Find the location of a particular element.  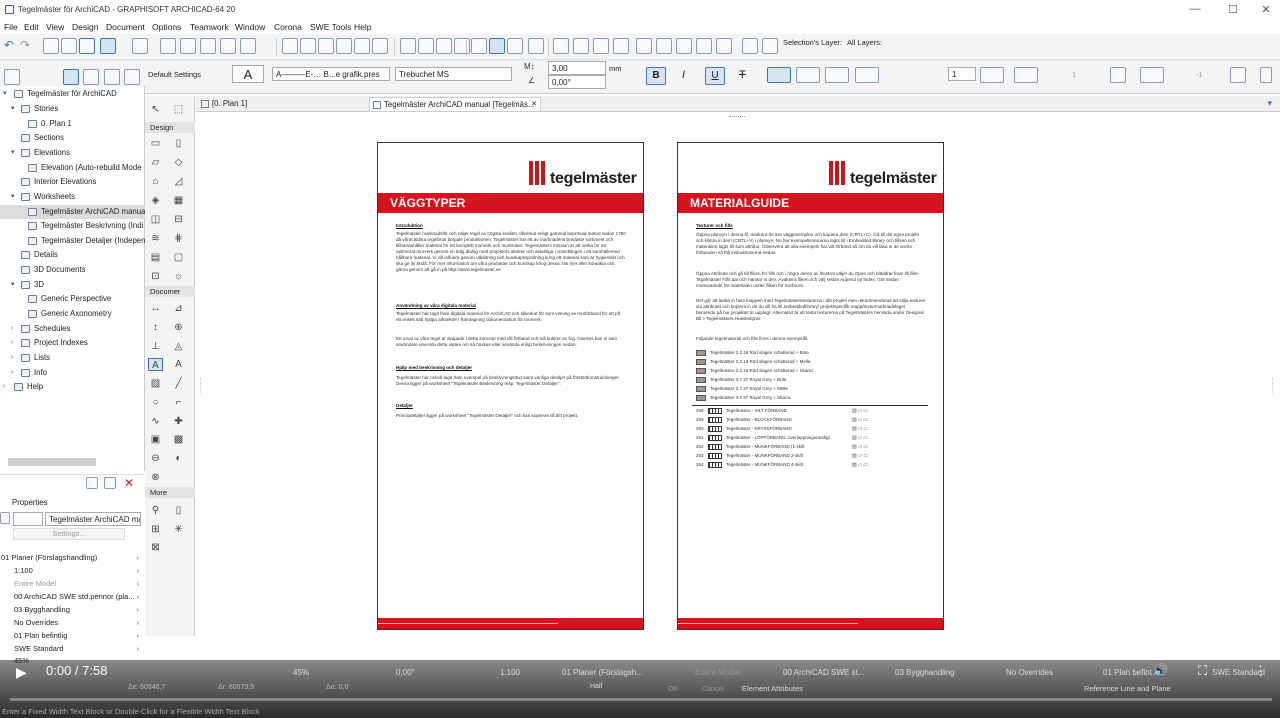

close-tab-icon: ✕ is located at coordinates (534, 104).